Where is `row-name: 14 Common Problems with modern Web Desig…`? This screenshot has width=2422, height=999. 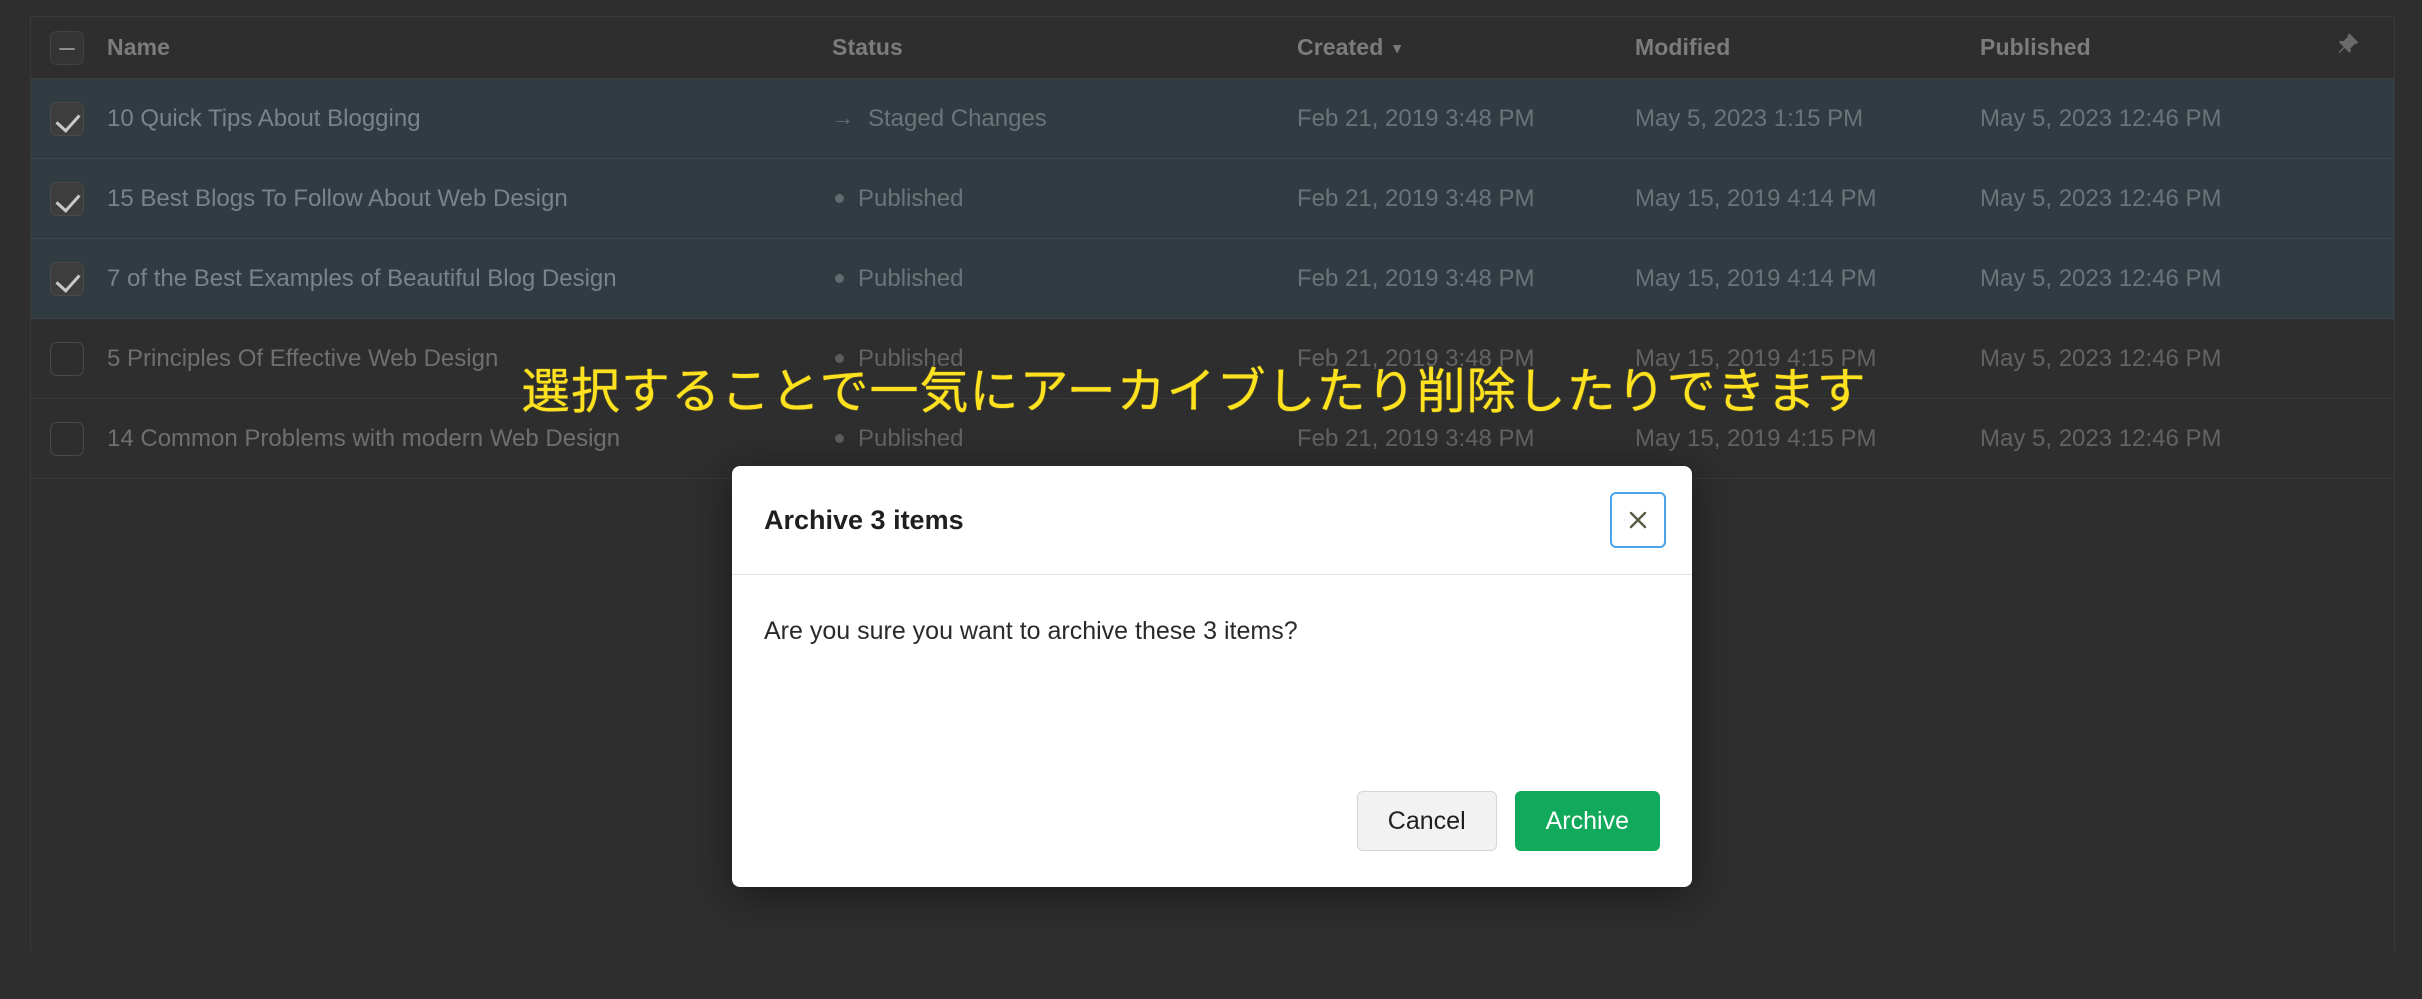
row-name: 14 Common Problems with modern Web Desig… is located at coordinates (467, 439).